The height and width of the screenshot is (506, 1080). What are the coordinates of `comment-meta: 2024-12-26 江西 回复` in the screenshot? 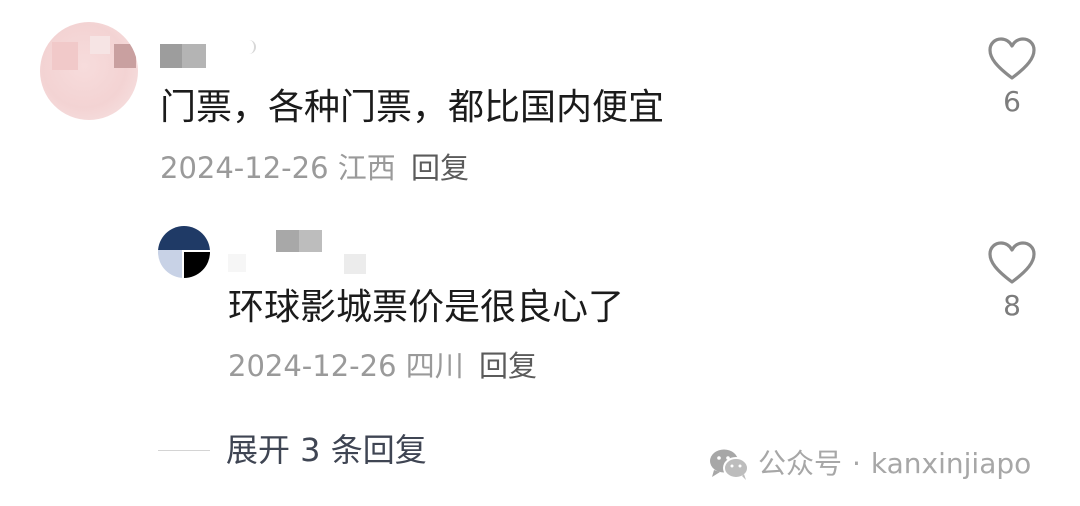 It's located at (314, 168).